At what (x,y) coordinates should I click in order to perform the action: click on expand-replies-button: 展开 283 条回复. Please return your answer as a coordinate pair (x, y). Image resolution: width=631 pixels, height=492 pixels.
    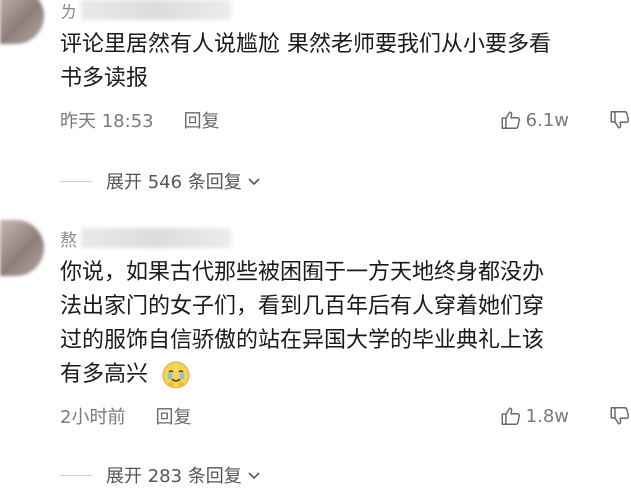
    Looking at the image, I should click on (161, 475).